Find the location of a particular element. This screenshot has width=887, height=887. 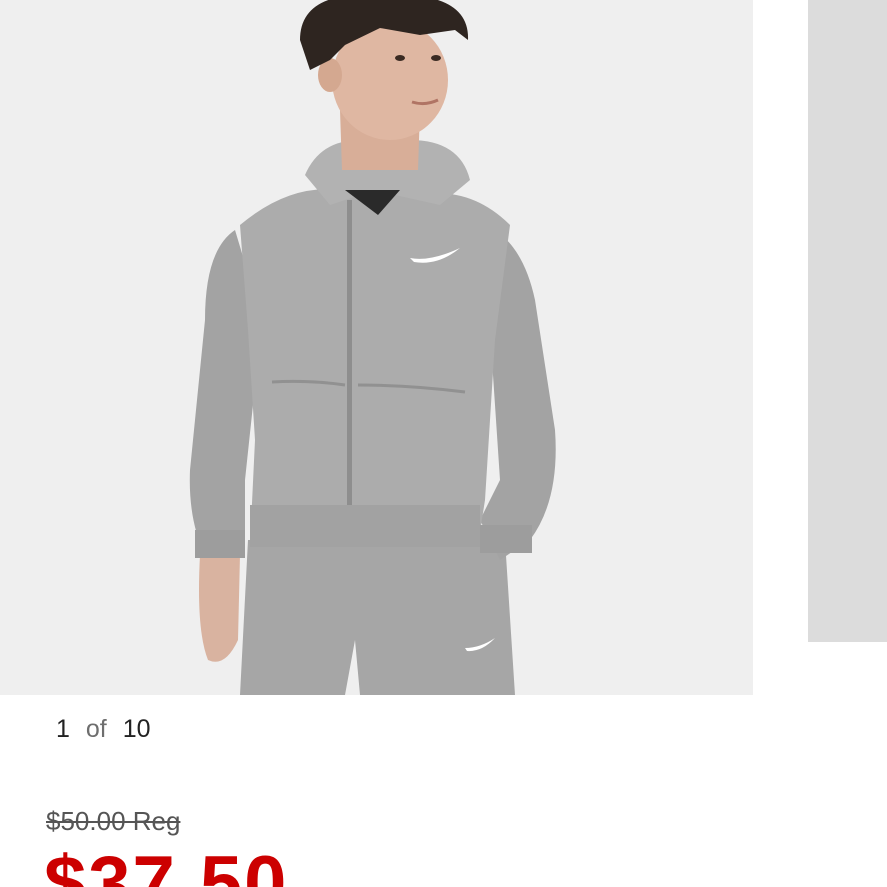

carousel-current-index: 1 is located at coordinates (63, 728).